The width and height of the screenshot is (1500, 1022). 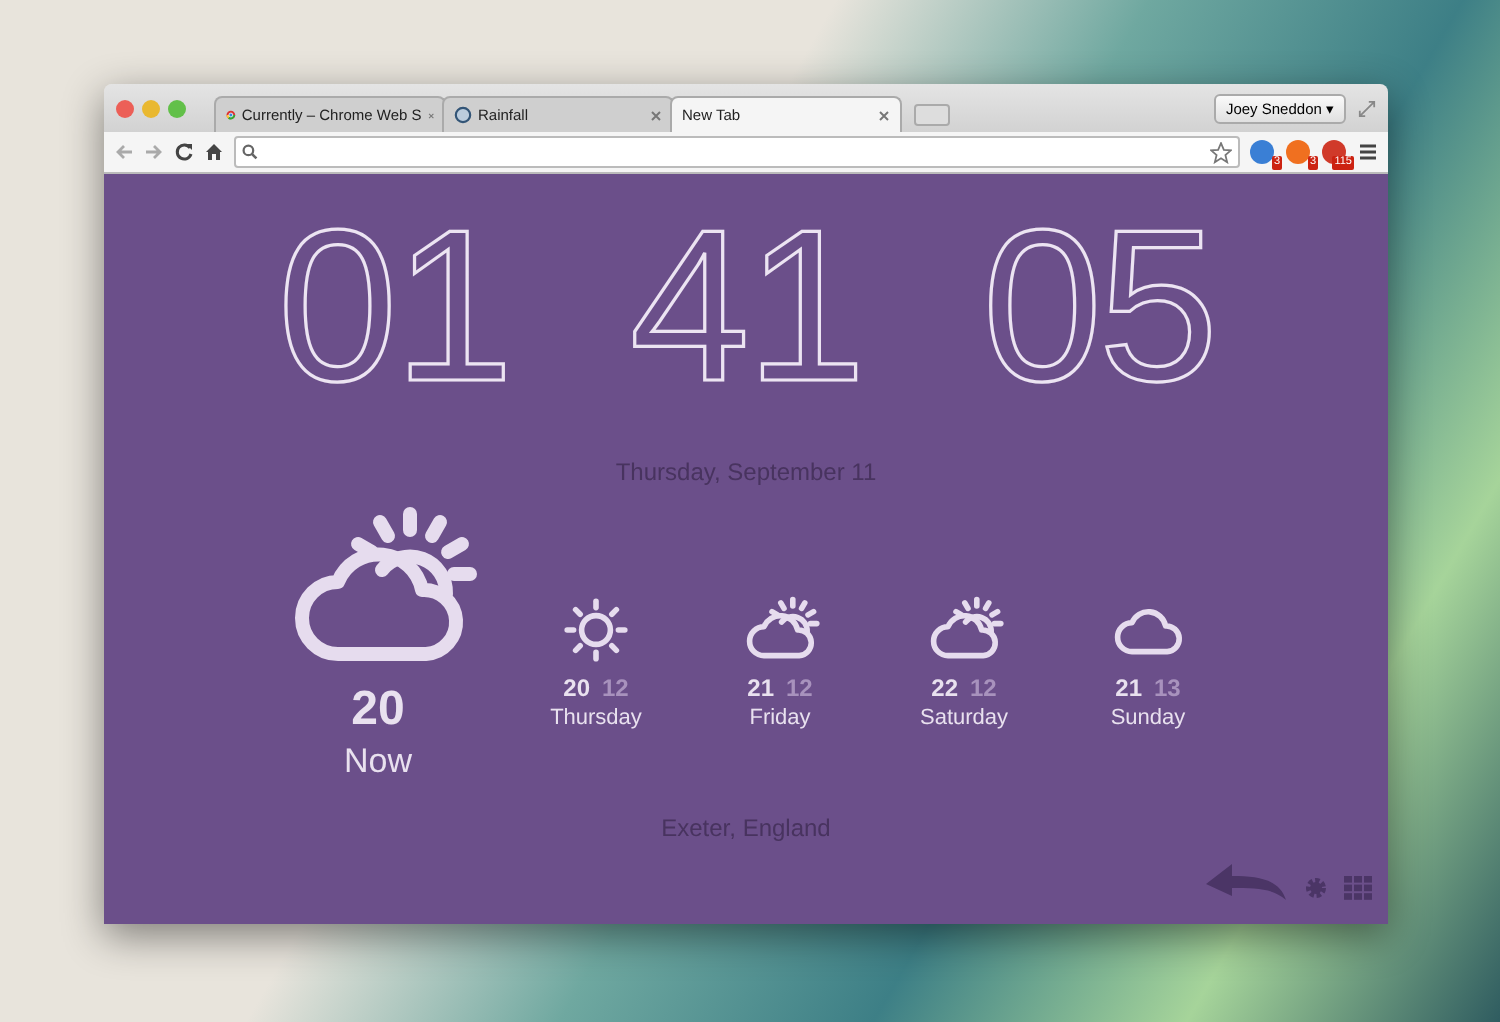 I want to click on high-temperature: 22, so click(x=944, y=688).